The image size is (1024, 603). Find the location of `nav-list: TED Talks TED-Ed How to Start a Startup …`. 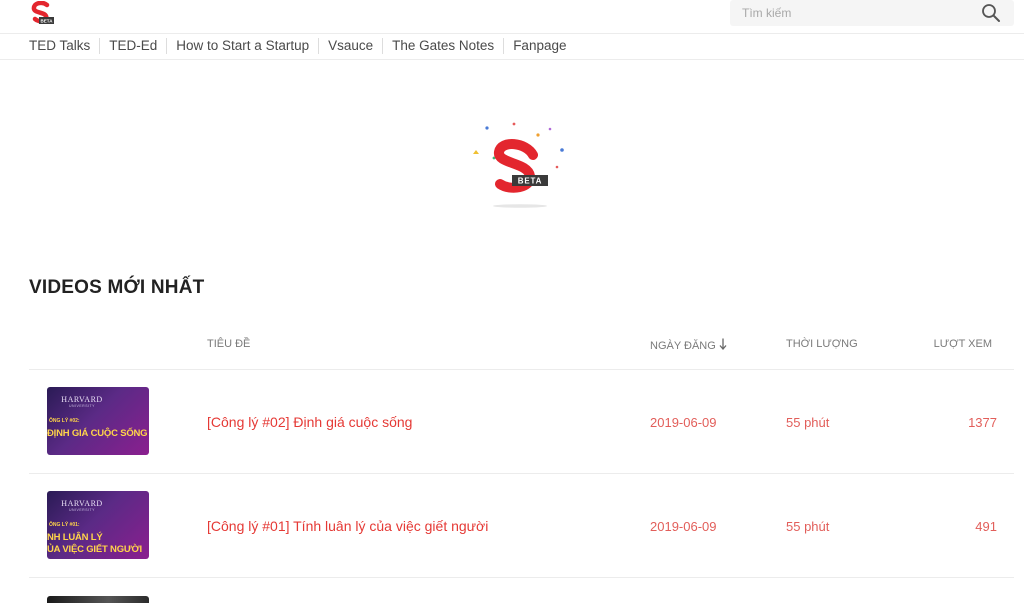

nav-list: TED Talks TED-Ed How to Start a Startup … is located at coordinates (302, 46).